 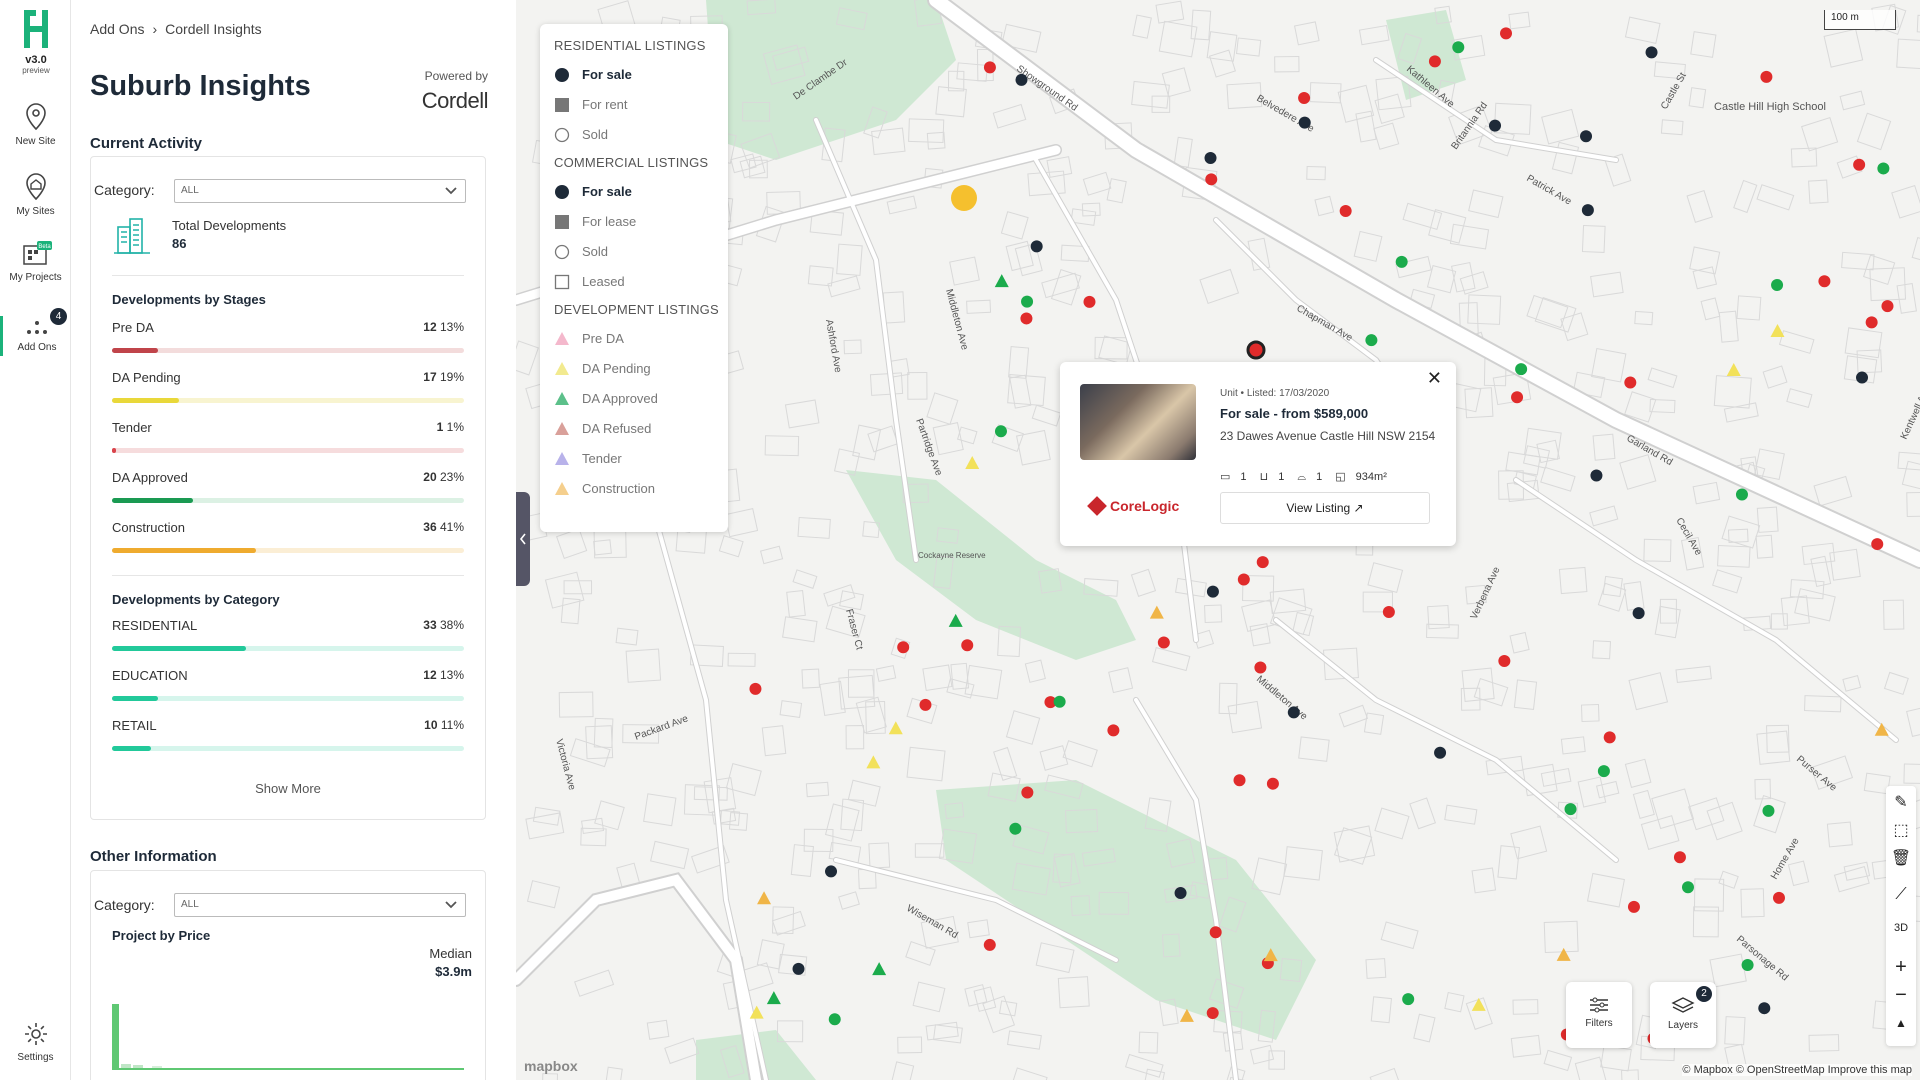 What do you see at coordinates (35, 1041) in the screenshot?
I see `rail-item-settings: Settings` at bounding box center [35, 1041].